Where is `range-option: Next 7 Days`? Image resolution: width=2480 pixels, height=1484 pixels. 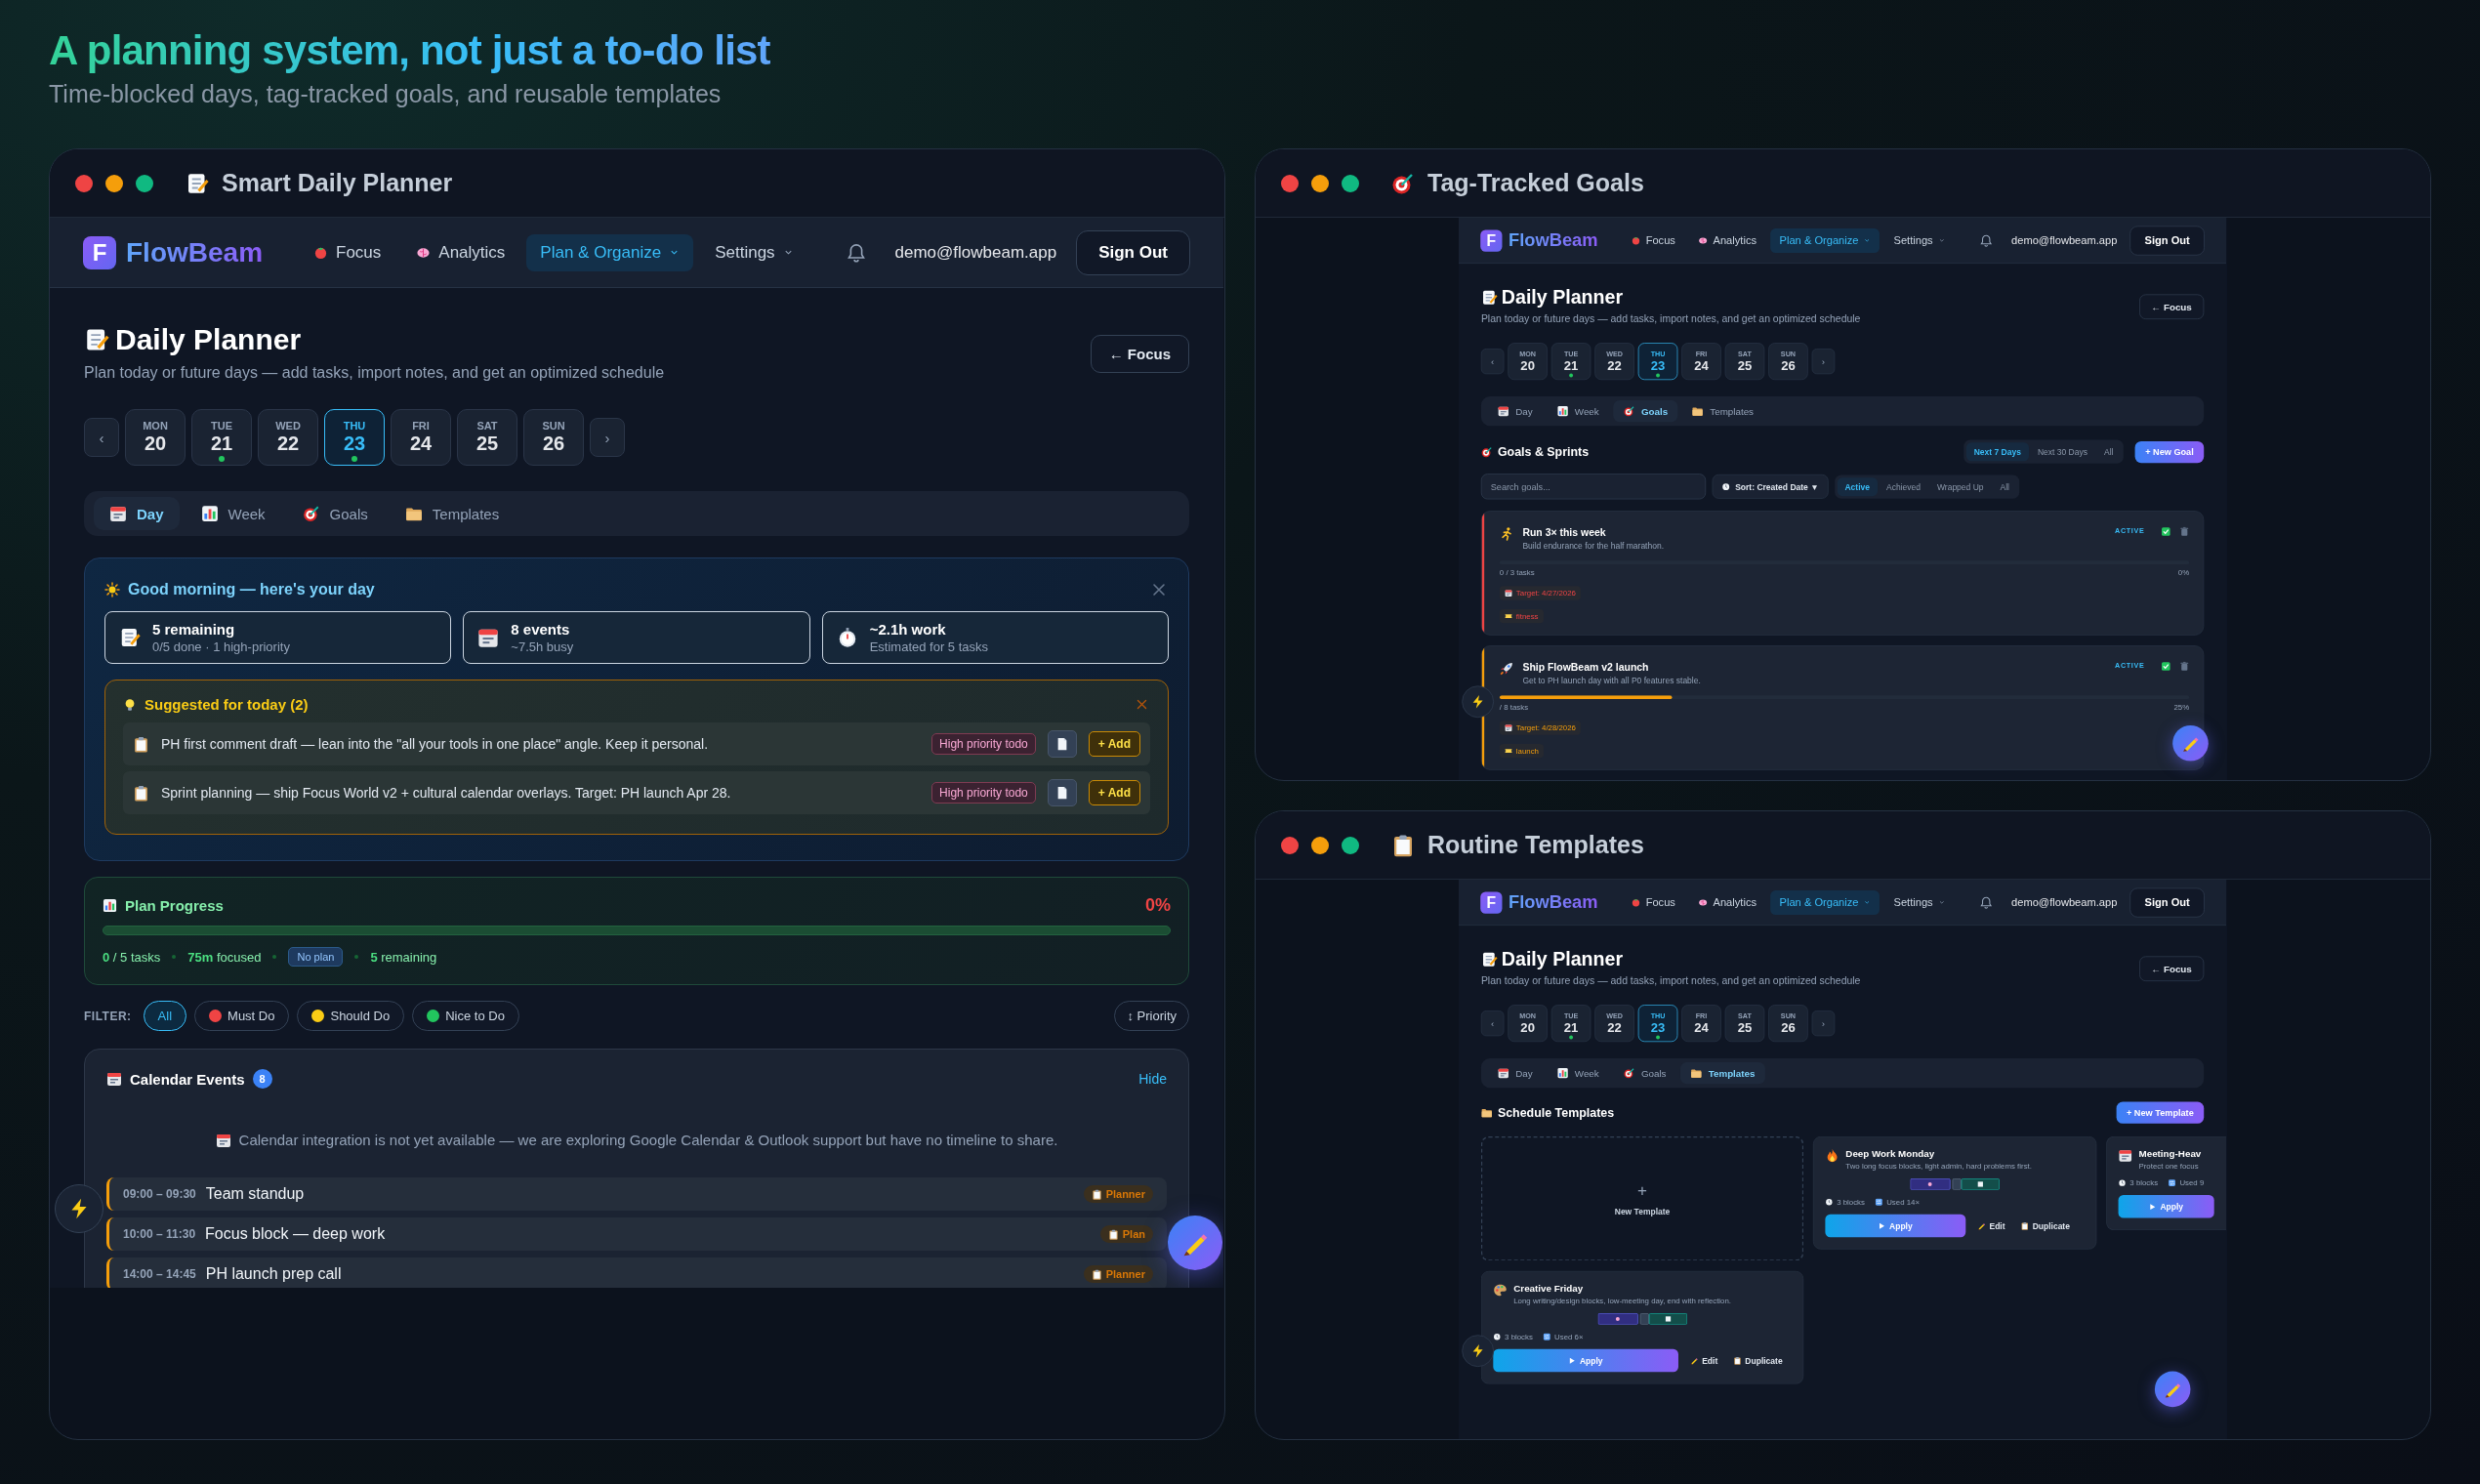 range-option: Next 7 Days is located at coordinates (1997, 452).